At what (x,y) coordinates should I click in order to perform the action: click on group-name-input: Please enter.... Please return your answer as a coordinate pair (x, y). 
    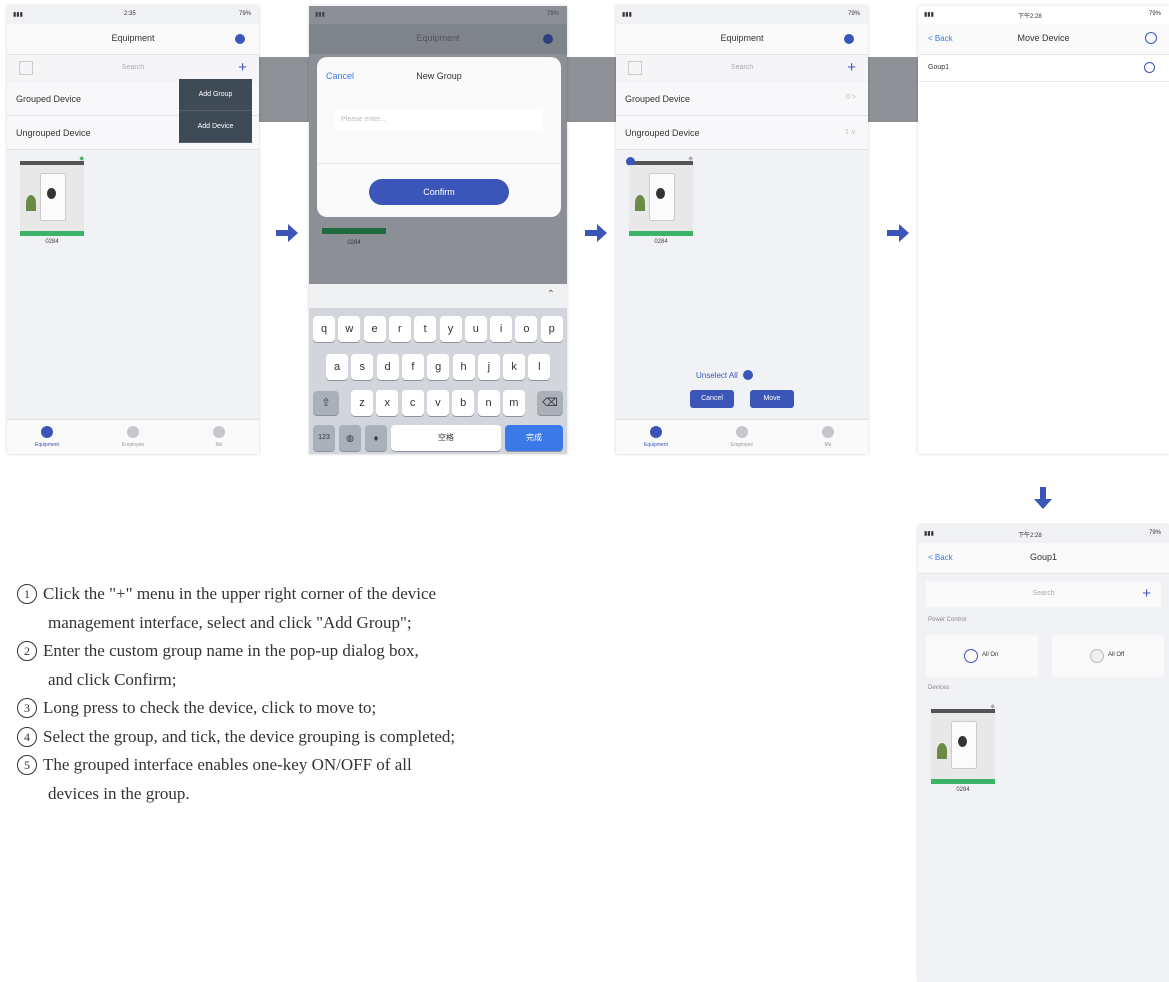
    Looking at the image, I should click on (439, 120).